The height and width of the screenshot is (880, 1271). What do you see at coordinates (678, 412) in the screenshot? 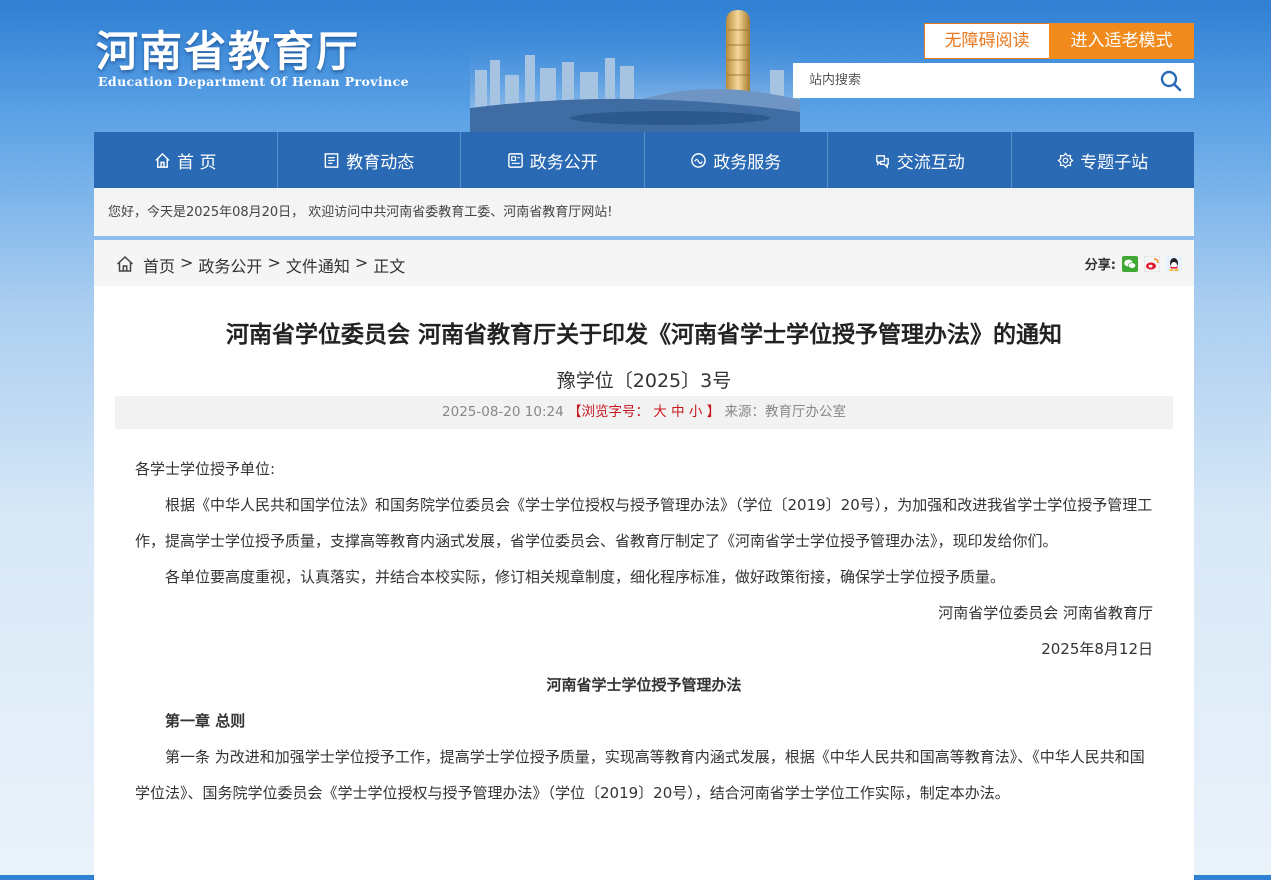
I see `font-size-medium-link: 中` at bounding box center [678, 412].